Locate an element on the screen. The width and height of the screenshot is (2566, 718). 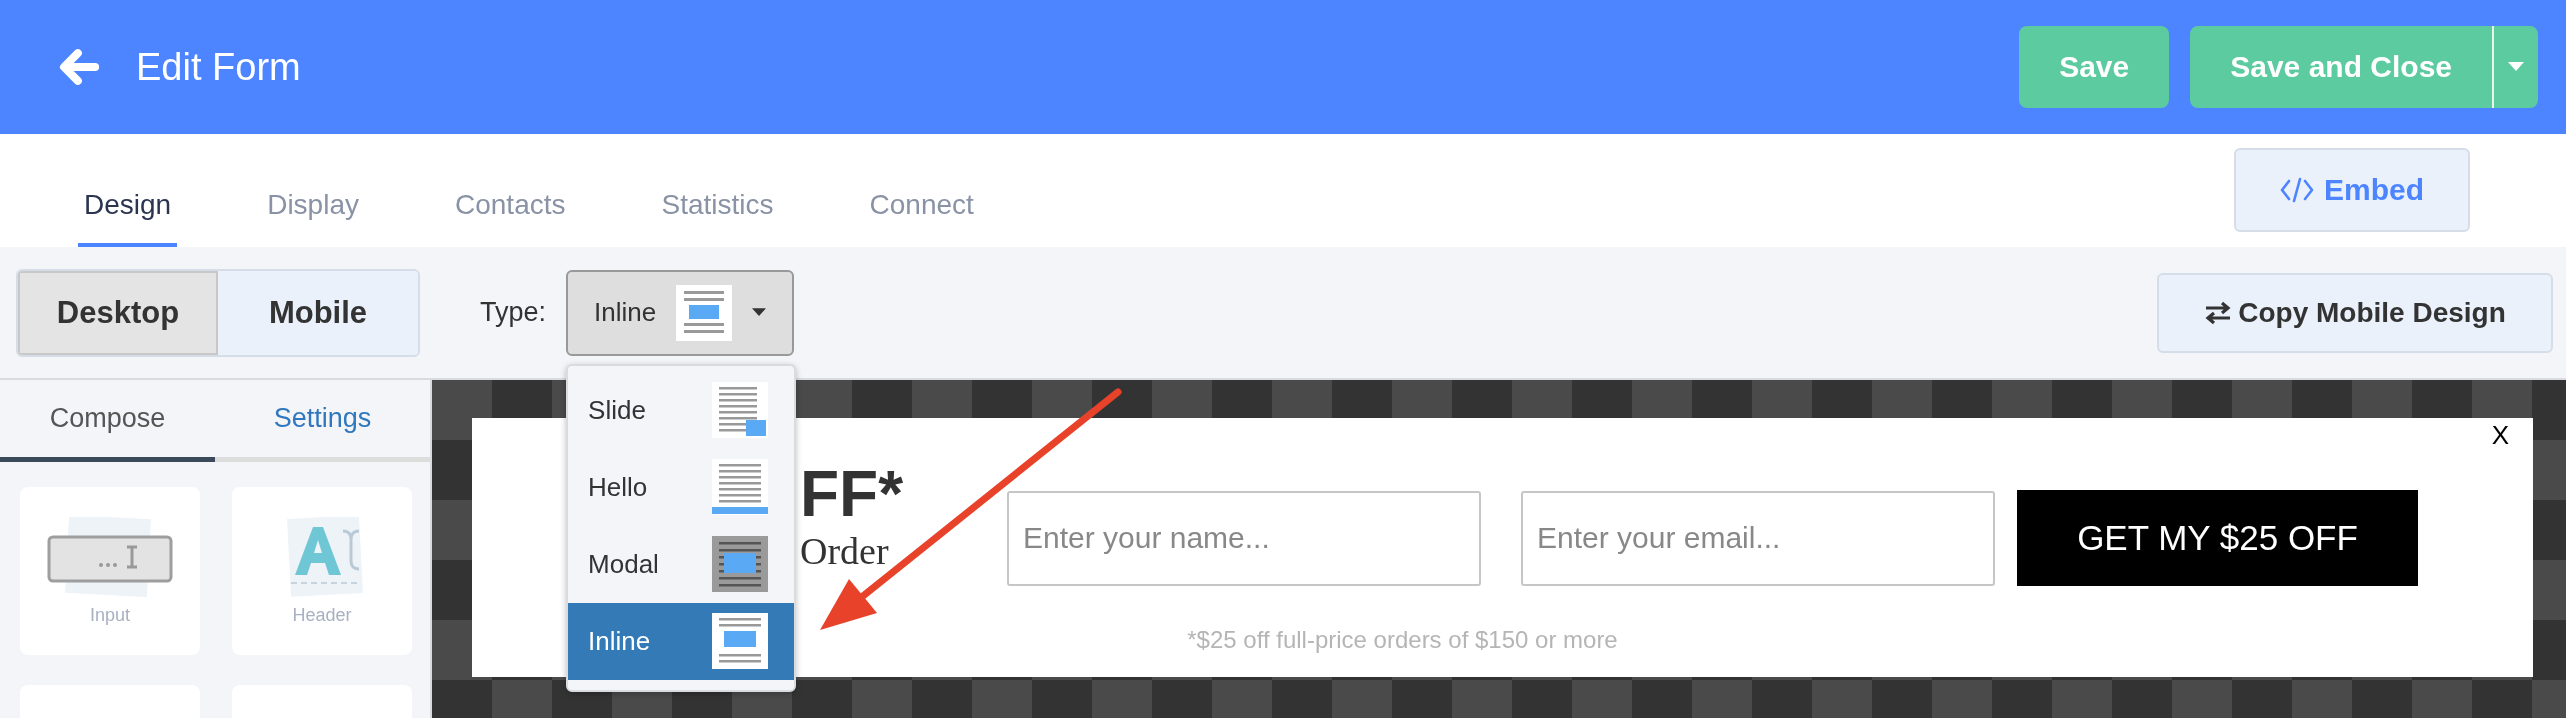
save-options-button is located at coordinates (2515, 67).